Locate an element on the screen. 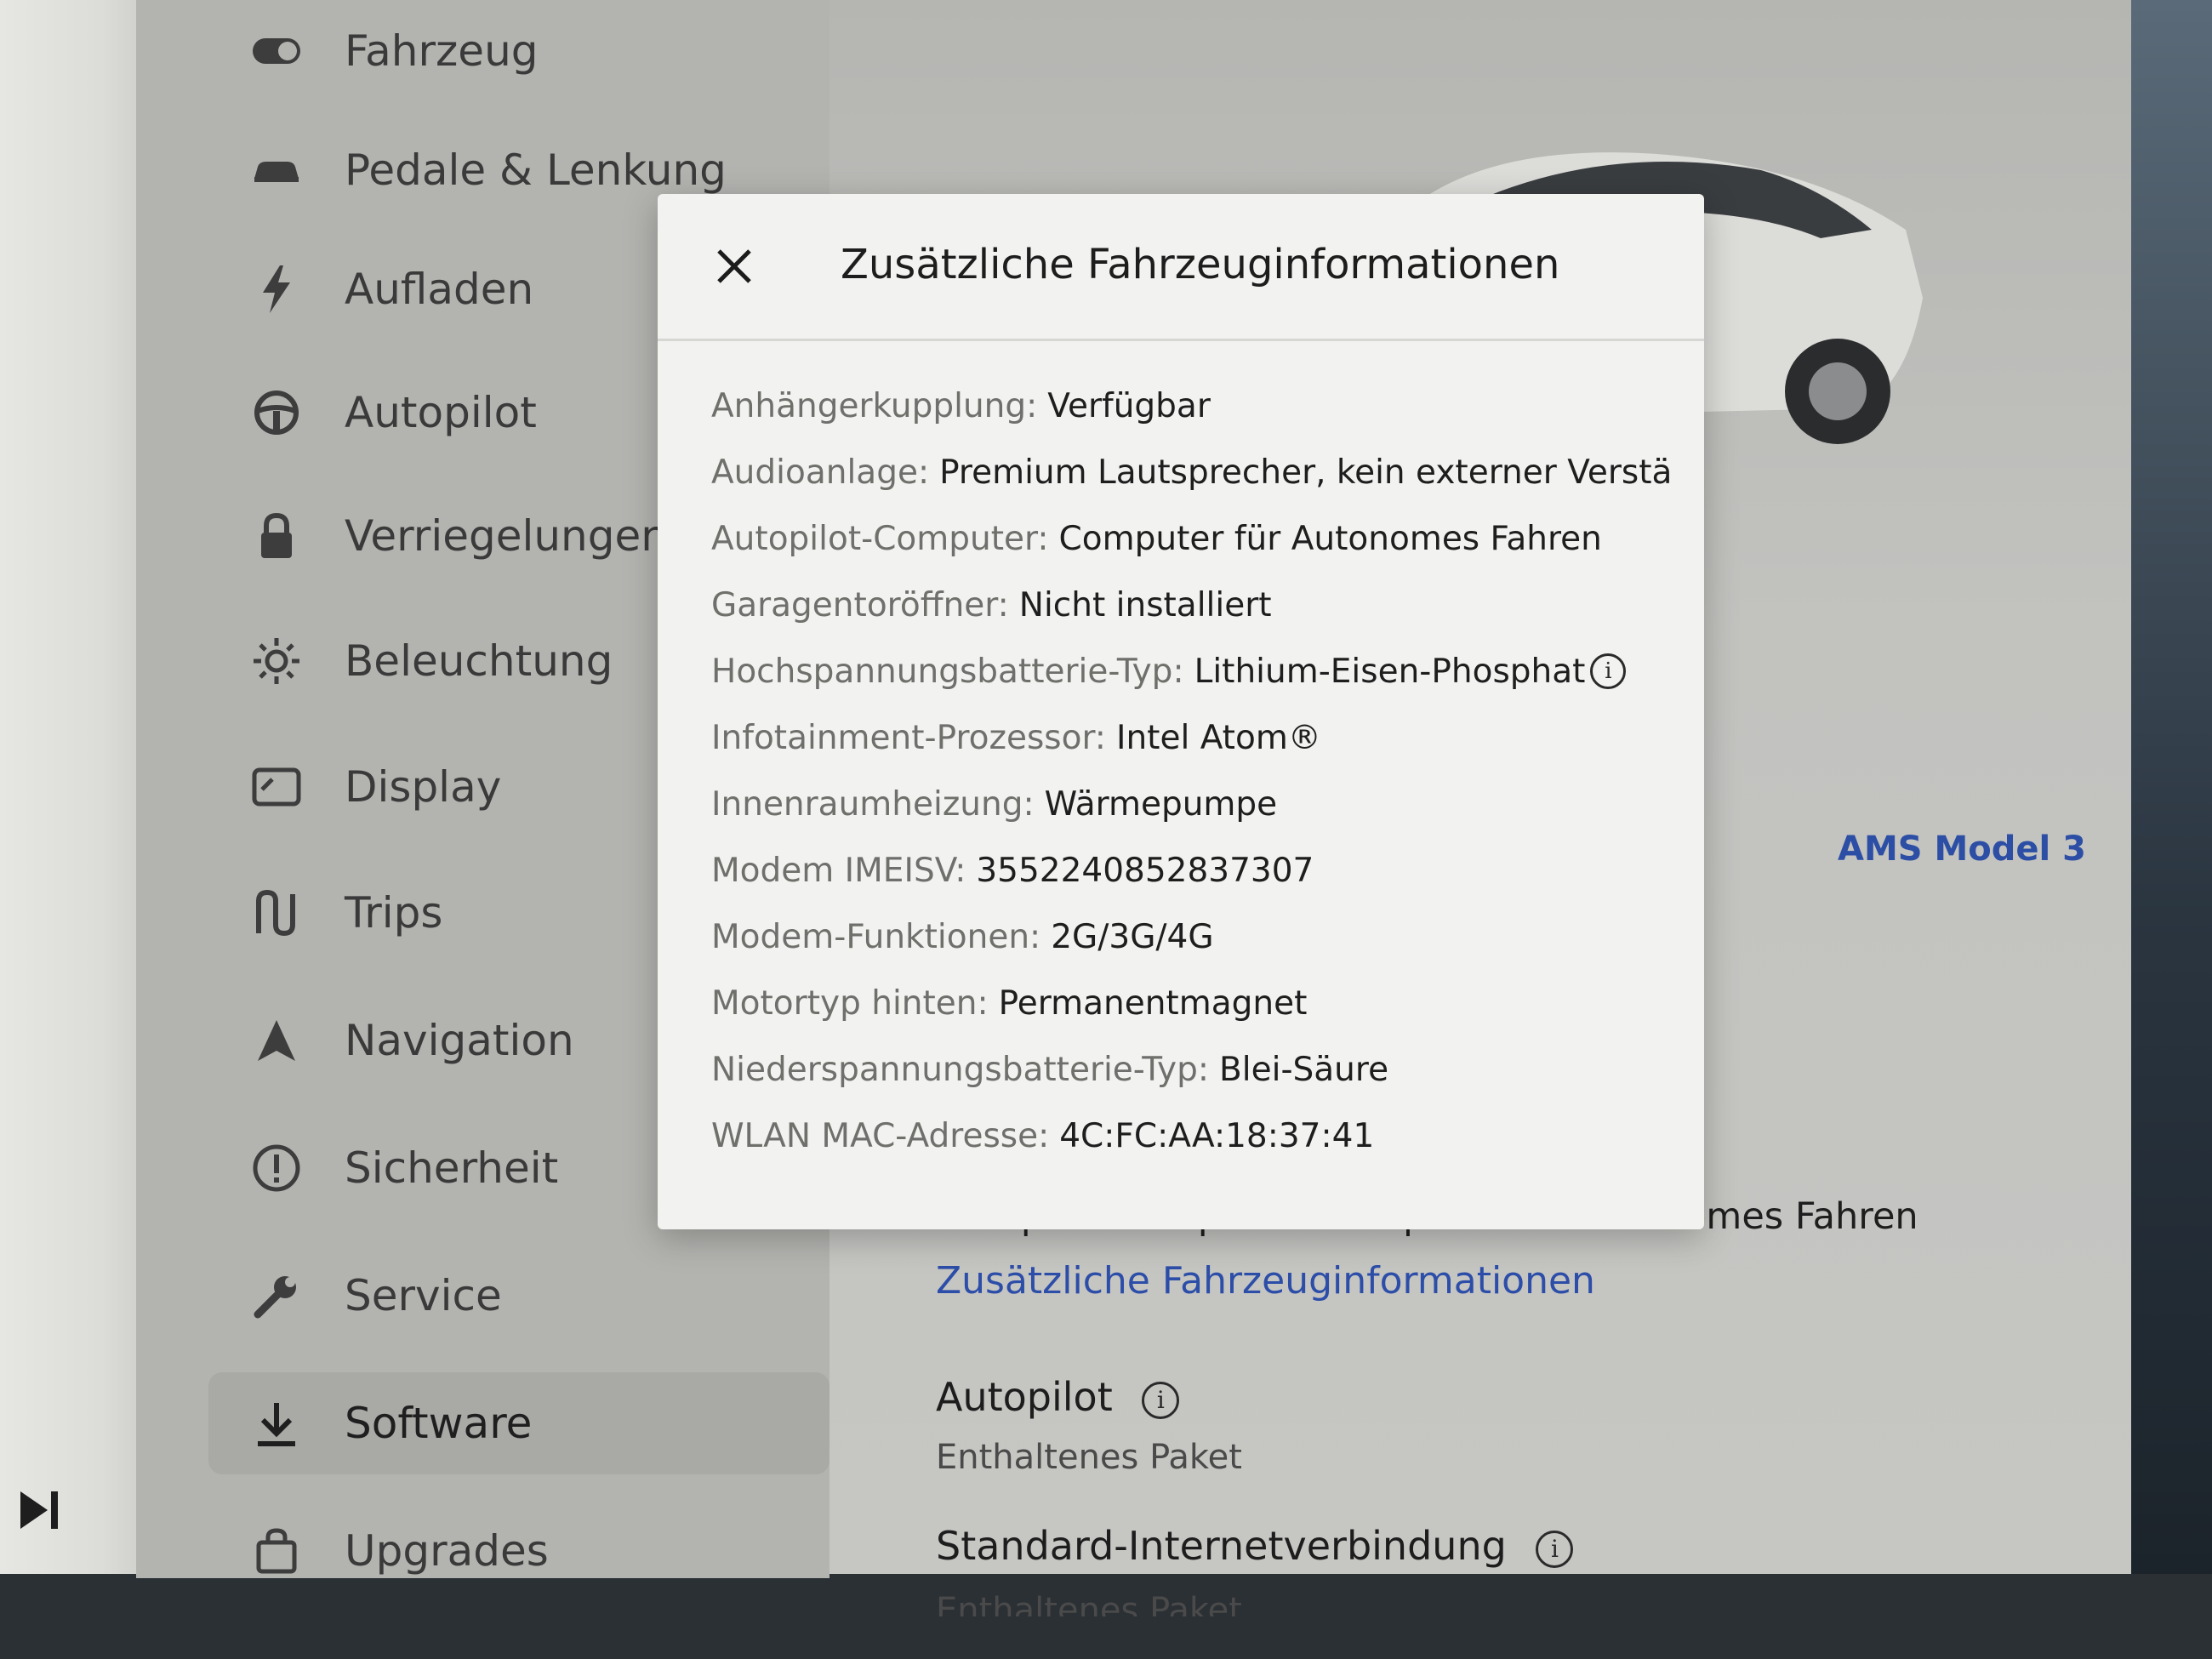 The image size is (2212, 1659). info-row-motortyp-hinten: Motortyp hinten: Permanentmagnet is located at coordinates (1192, 1003).